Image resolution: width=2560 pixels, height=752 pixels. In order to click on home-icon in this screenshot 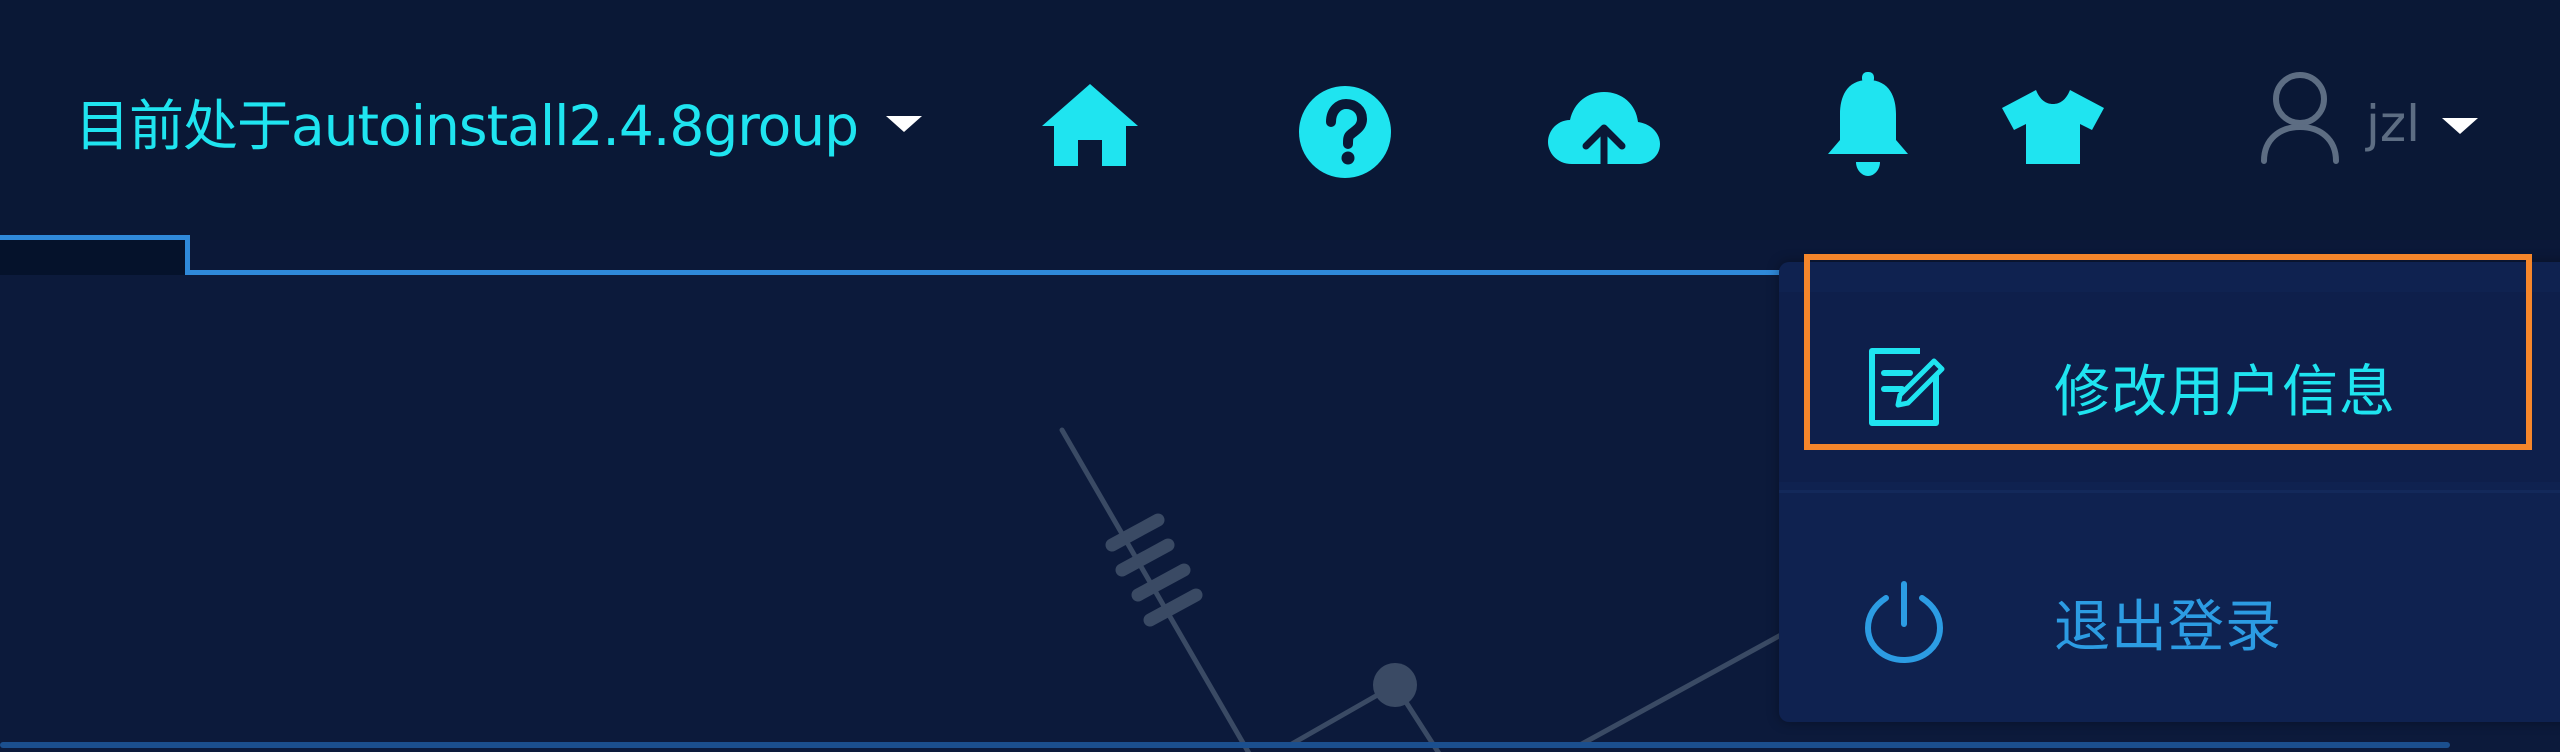, I will do `click(1090, 125)`.